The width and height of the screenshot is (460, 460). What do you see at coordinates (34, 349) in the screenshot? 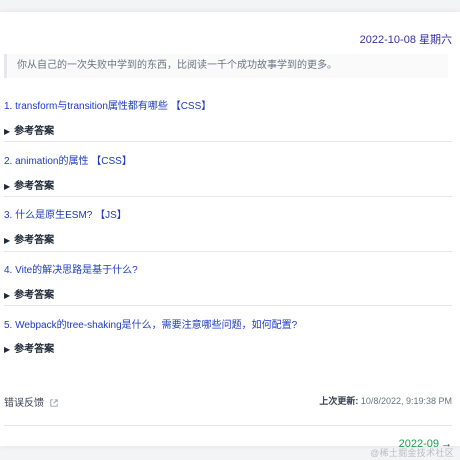
I see `answer-5-label: 参考答案` at bounding box center [34, 349].